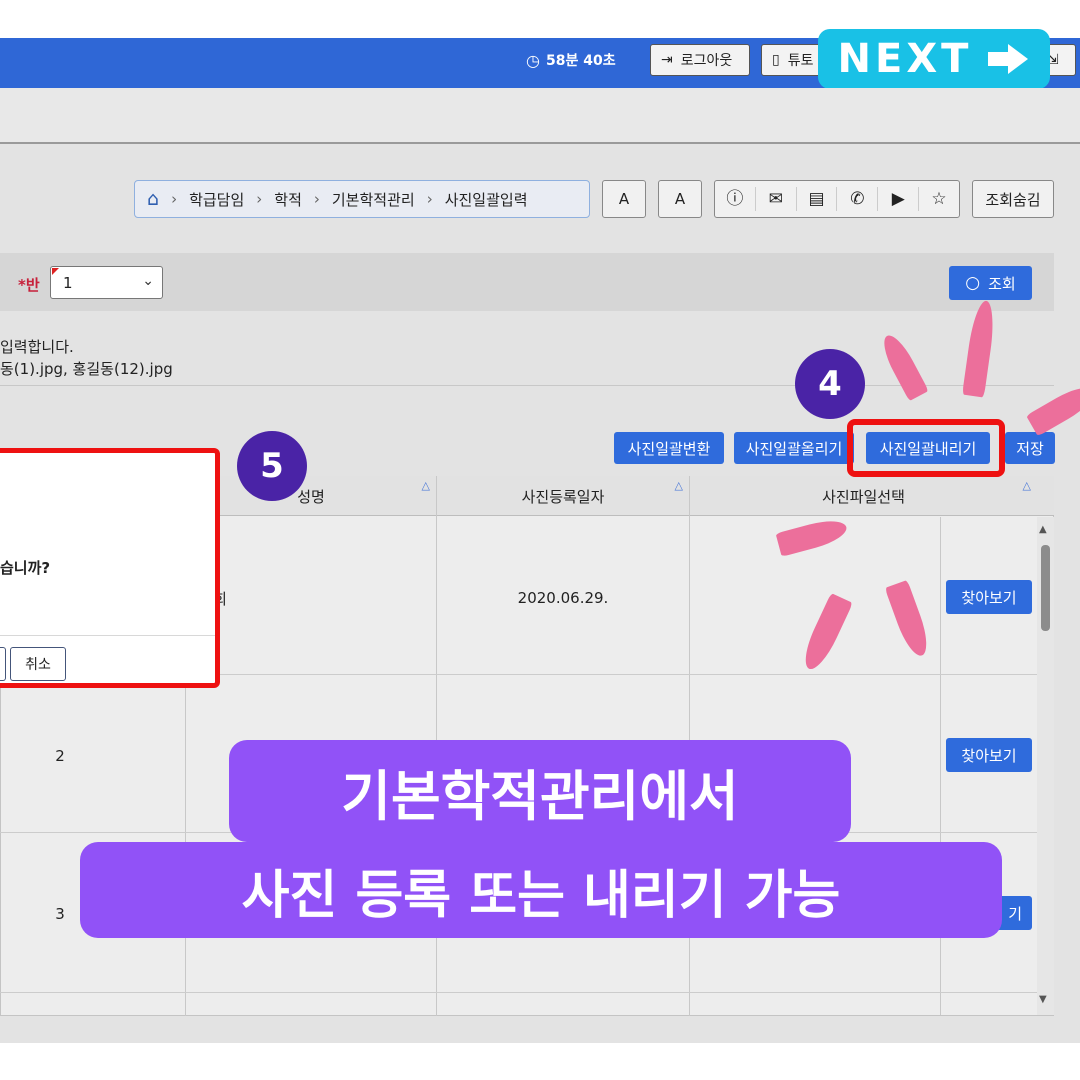  I want to click on session-timer: ◷ 58분 40초, so click(571, 60).